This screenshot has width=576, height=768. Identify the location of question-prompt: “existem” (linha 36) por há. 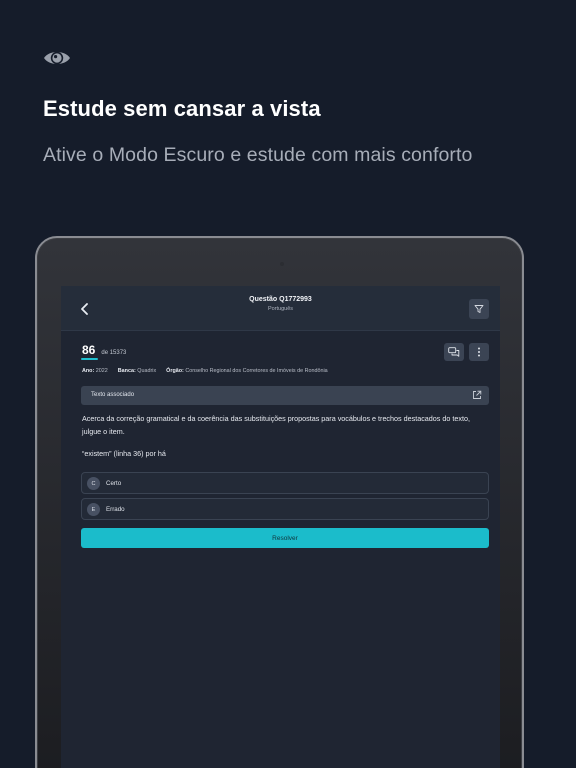
(124, 453).